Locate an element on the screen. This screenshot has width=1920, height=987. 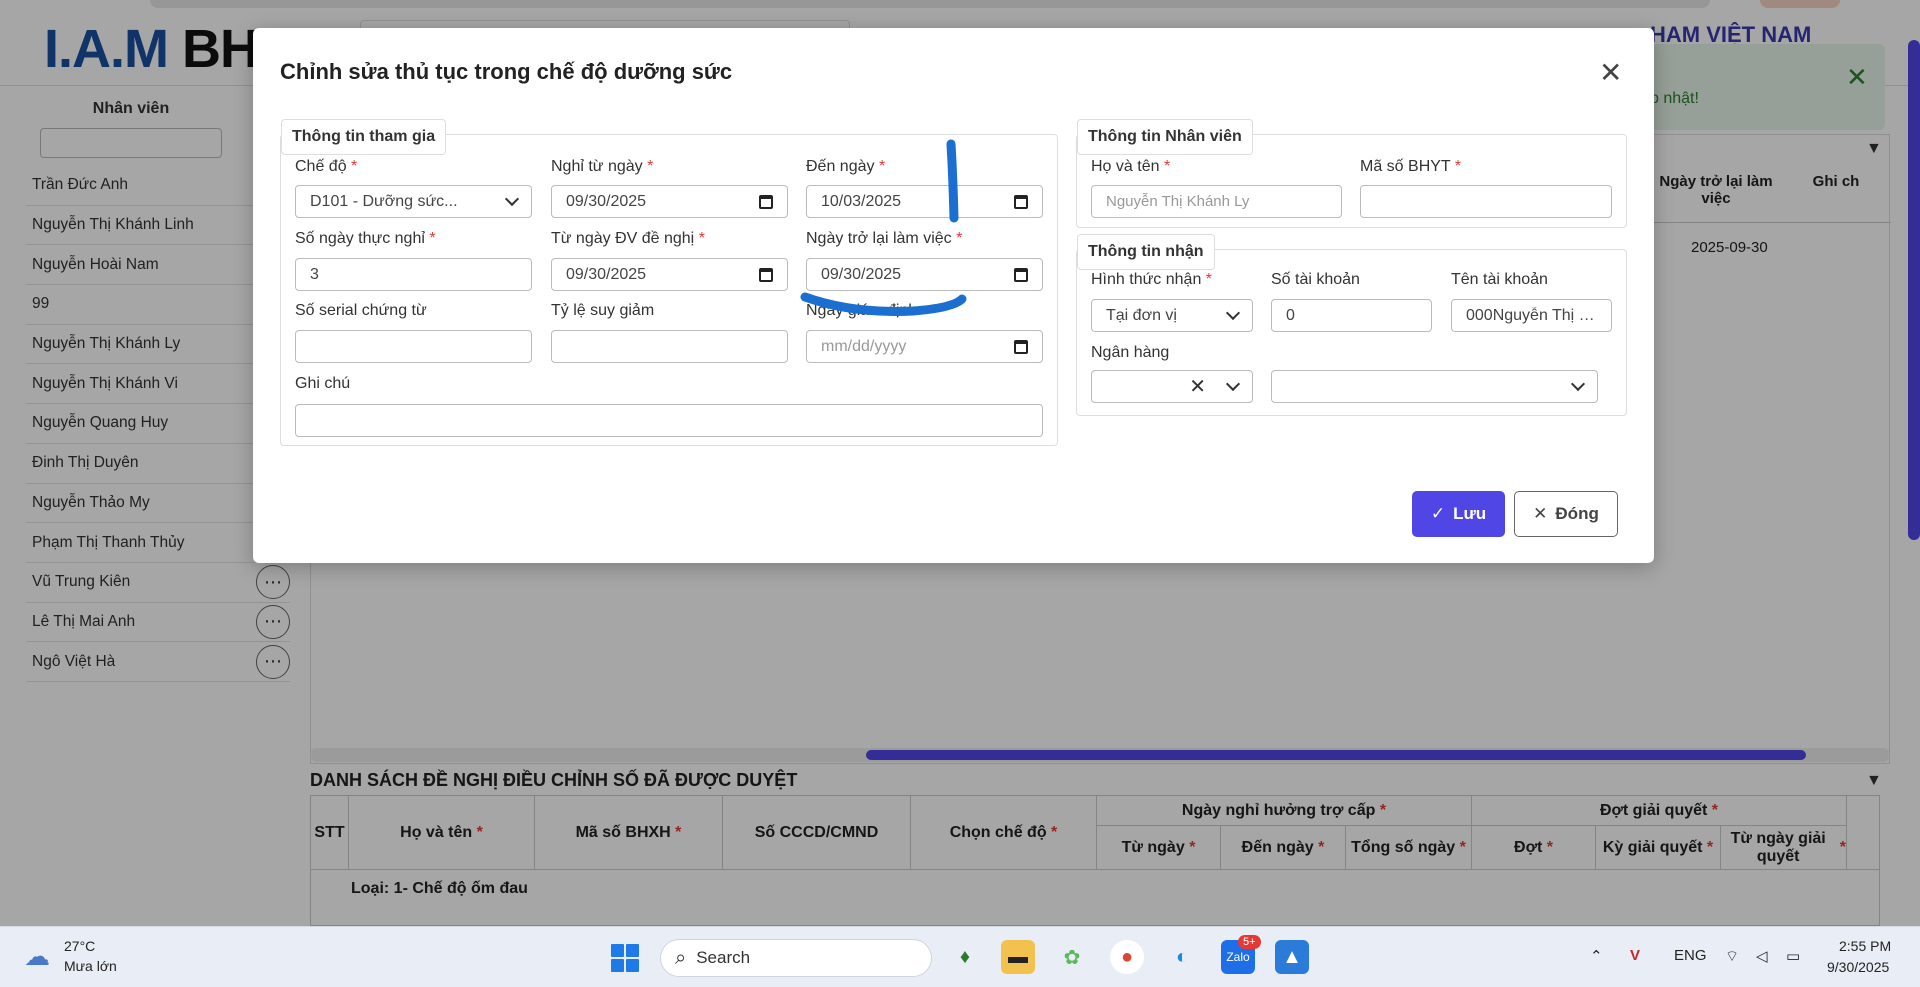
nghi-tu-ngay-label: Nghỉ từ ngày * is located at coordinates (602, 166).